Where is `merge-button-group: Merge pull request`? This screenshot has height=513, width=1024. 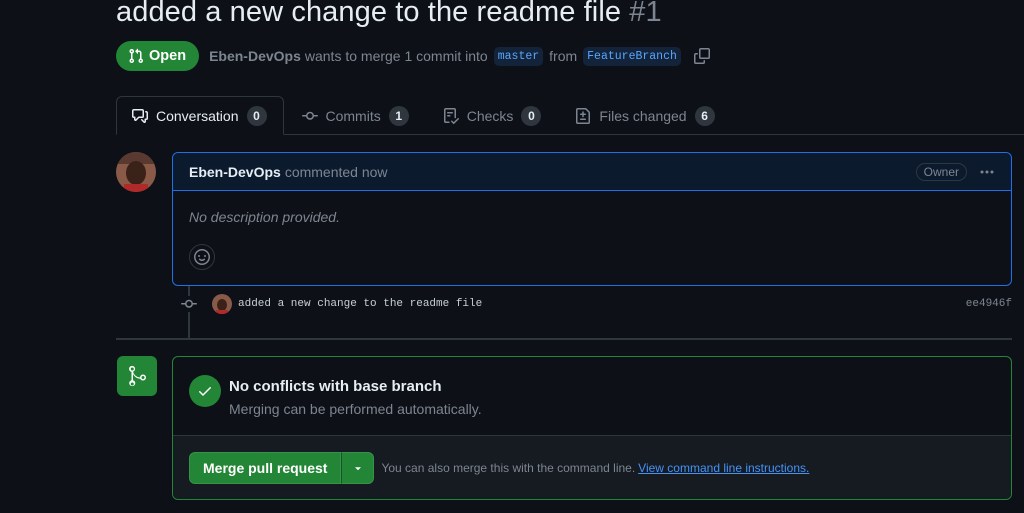 merge-button-group: Merge pull request is located at coordinates (282, 467).